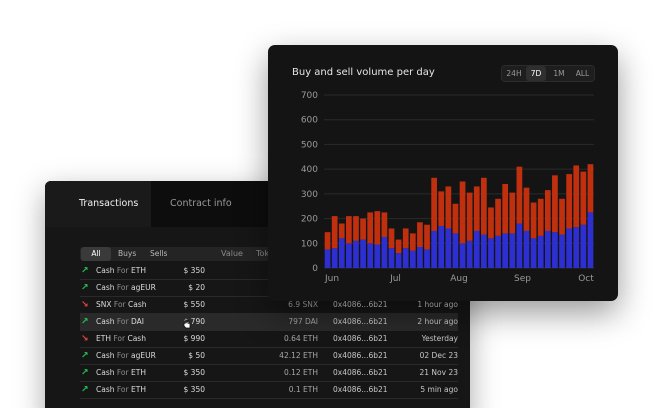 The width and height of the screenshot is (660, 408). I want to click on transaction-time: 2 hour ago, so click(437, 321).